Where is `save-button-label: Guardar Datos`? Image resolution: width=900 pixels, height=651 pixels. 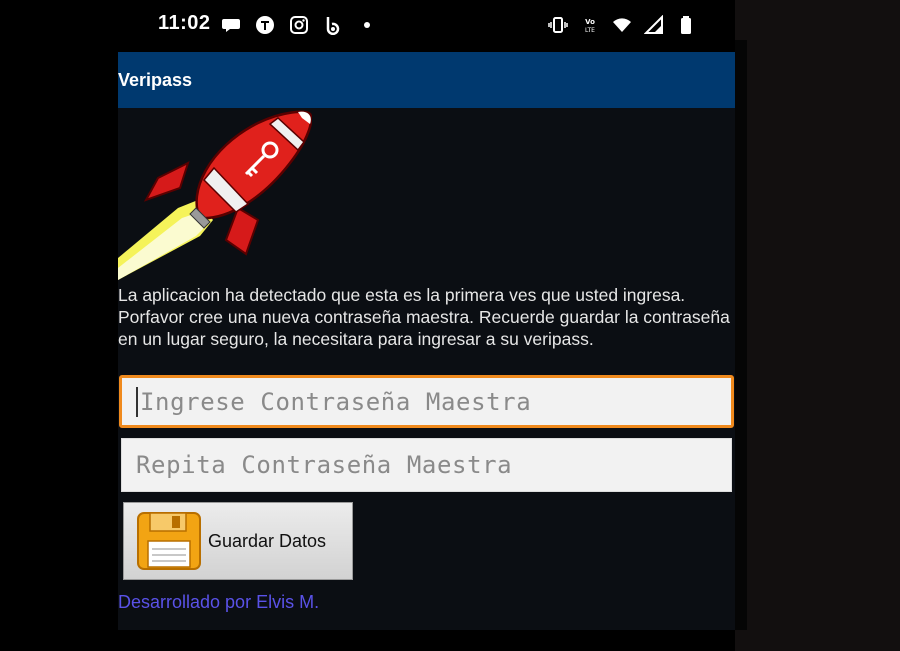
save-button-label: Guardar Datos is located at coordinates (267, 540).